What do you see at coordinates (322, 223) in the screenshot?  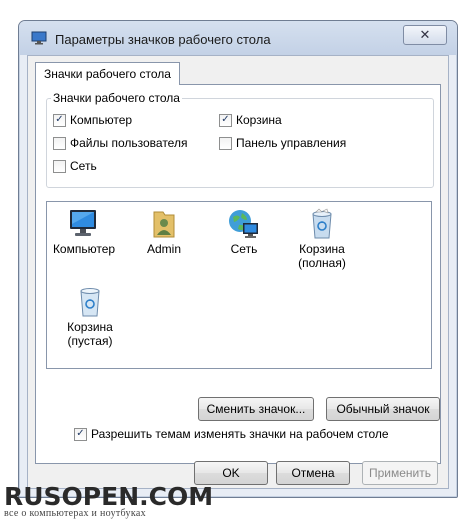 I see `recycle-bin-full-icon` at bounding box center [322, 223].